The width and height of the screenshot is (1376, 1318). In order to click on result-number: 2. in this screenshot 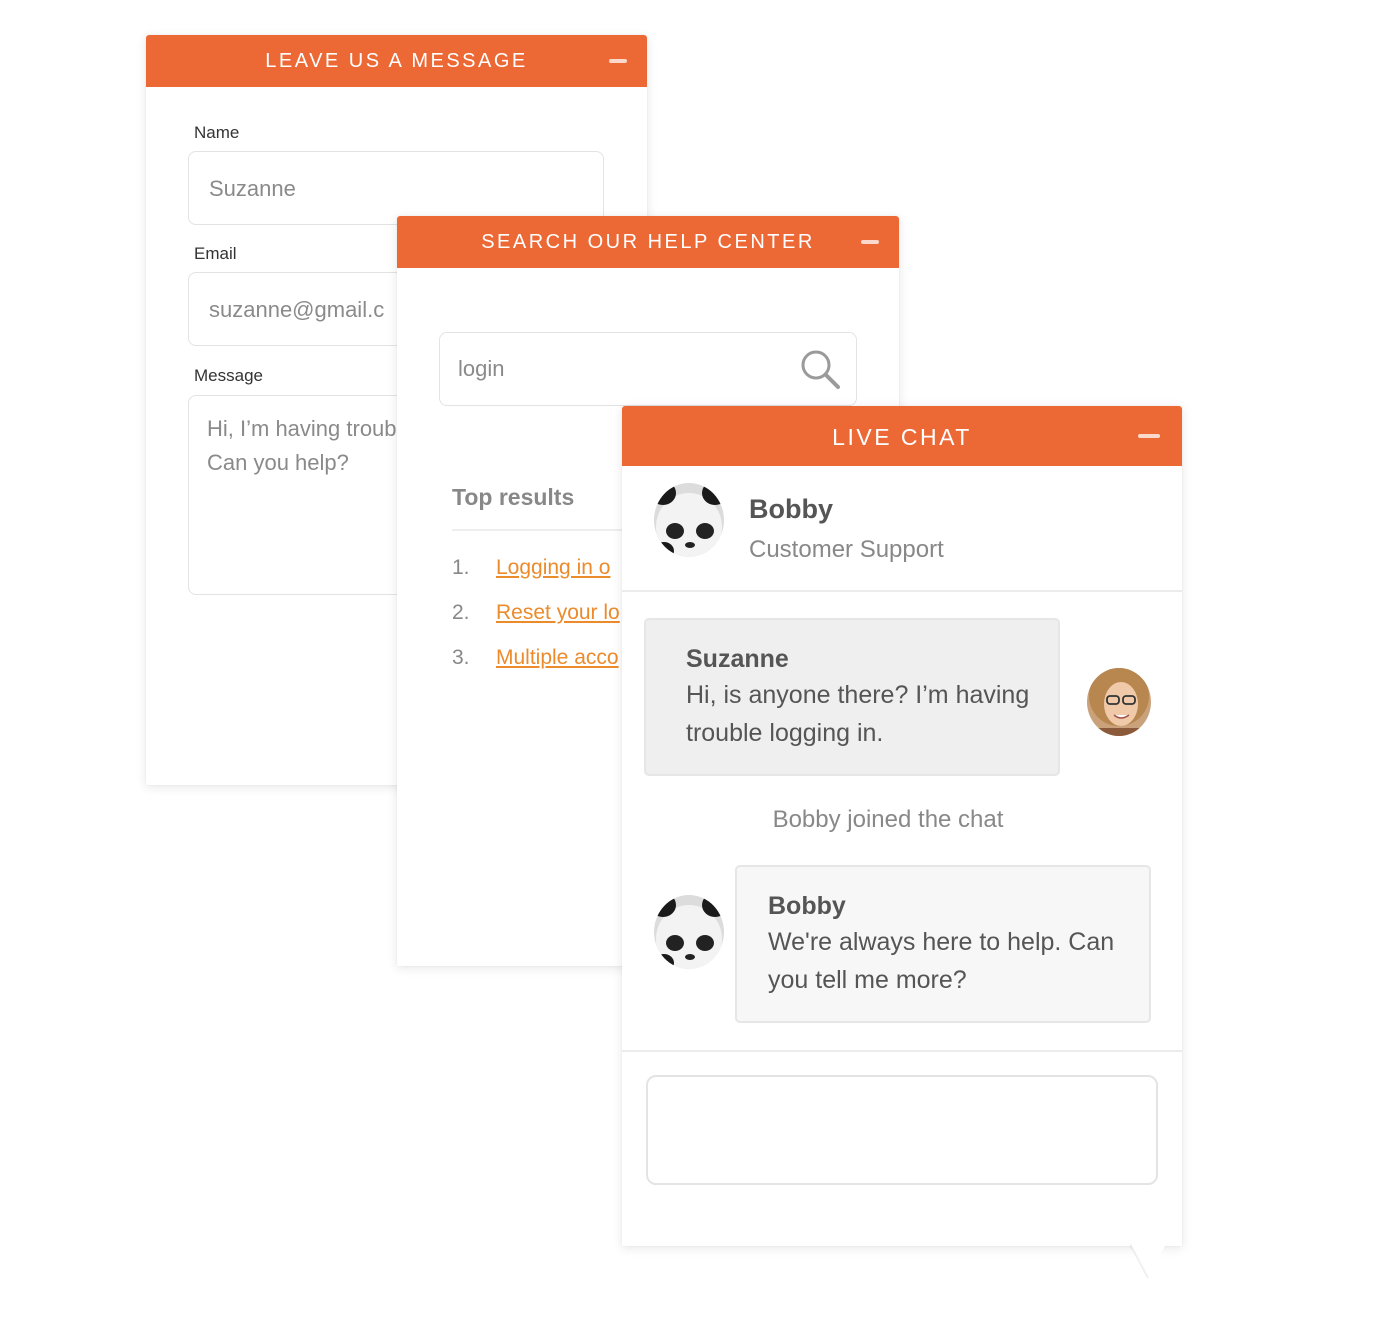, I will do `click(461, 612)`.